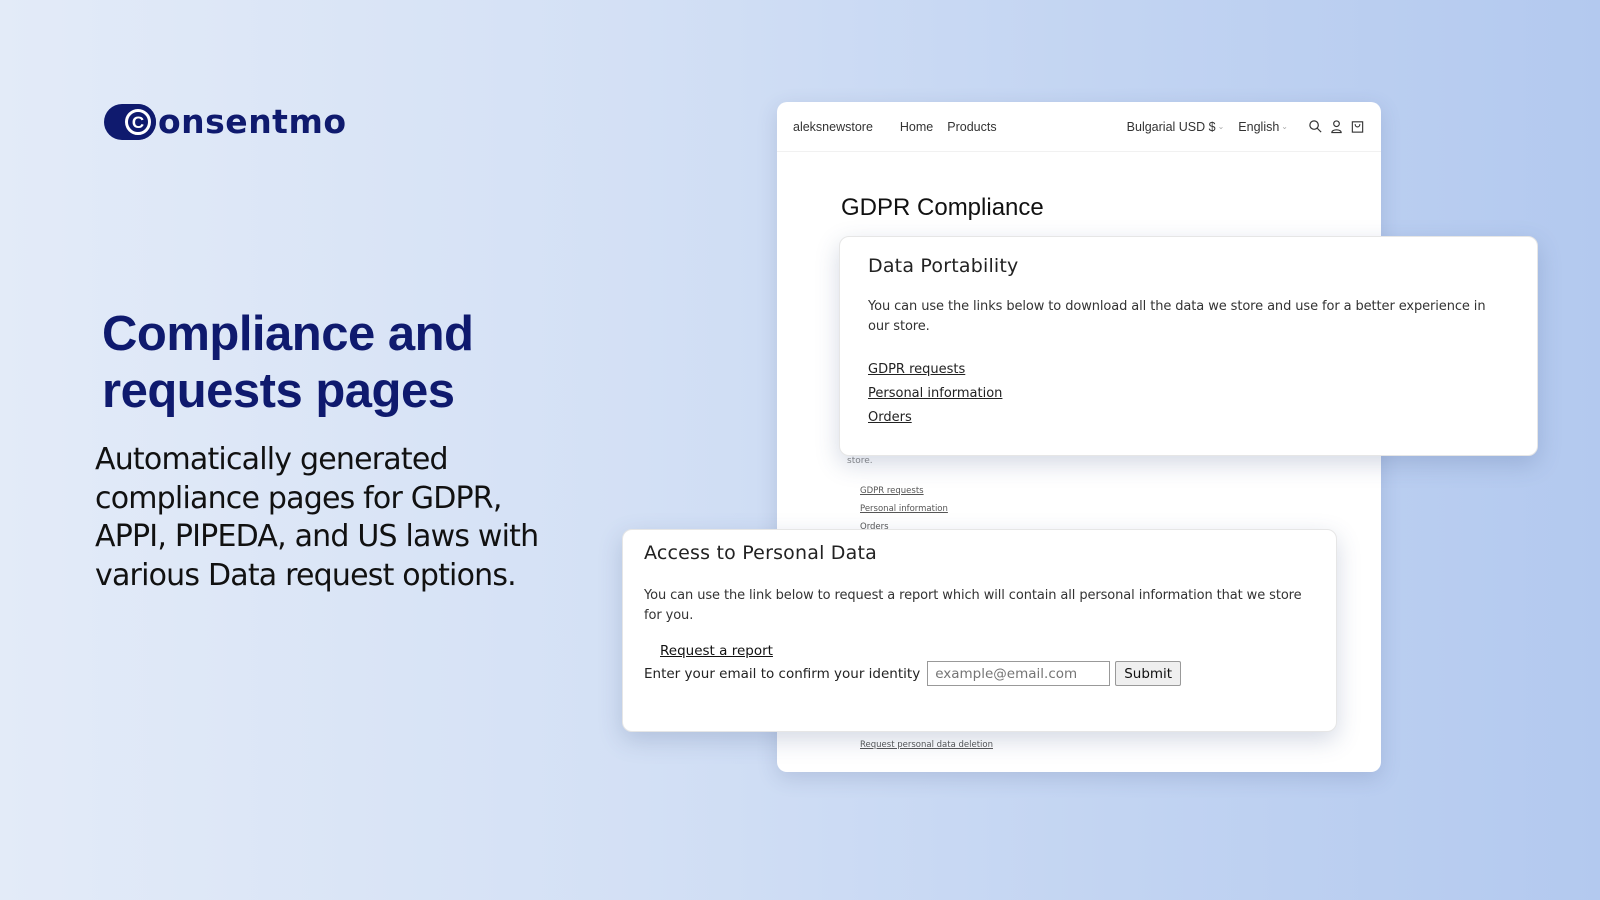  What do you see at coordinates (1357, 127) in the screenshot?
I see `cart-icon` at bounding box center [1357, 127].